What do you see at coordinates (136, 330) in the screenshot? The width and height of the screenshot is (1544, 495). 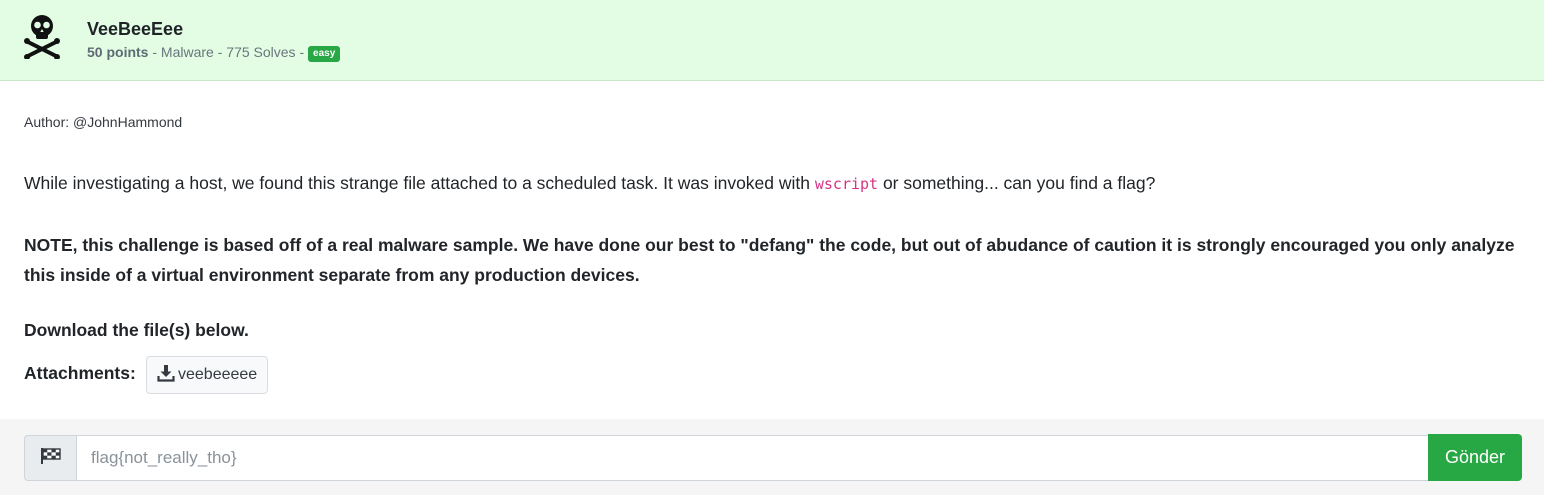 I see `download-instruction: Download the file(s) below.` at bounding box center [136, 330].